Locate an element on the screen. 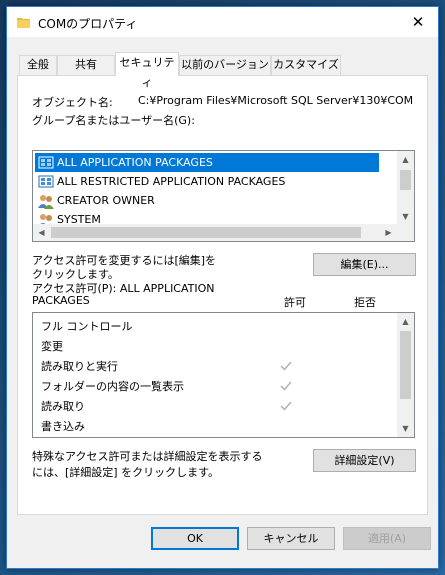 The width and height of the screenshot is (445, 575). principal-name: ALL APPLICATION PACKAGES is located at coordinates (135, 162).